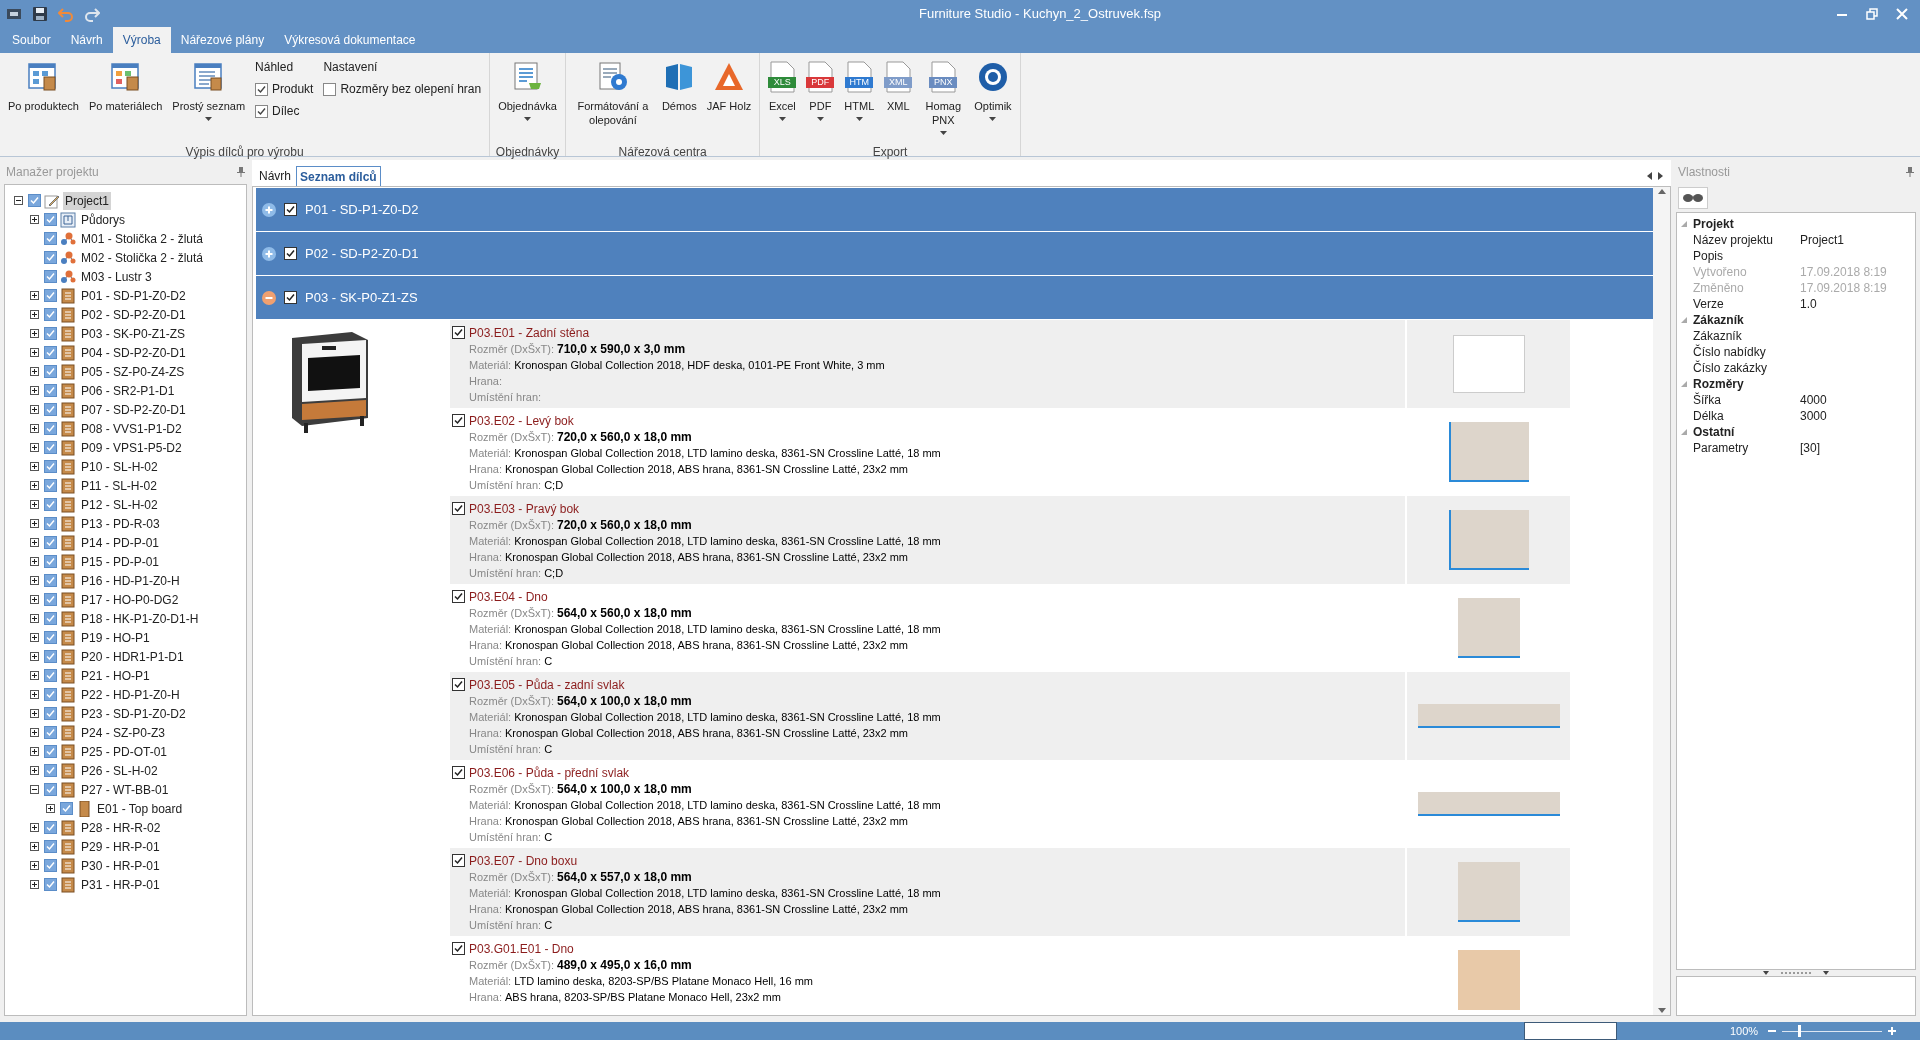 Image resolution: width=1920 pixels, height=1040 pixels. Describe the element at coordinates (121, 827) in the screenshot. I see `tree-item: P28 - HR-R-02` at that location.